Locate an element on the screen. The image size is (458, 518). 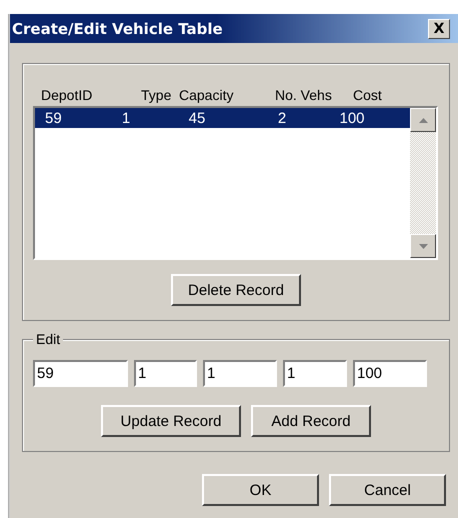
input-field: 100 is located at coordinates (390, 373).